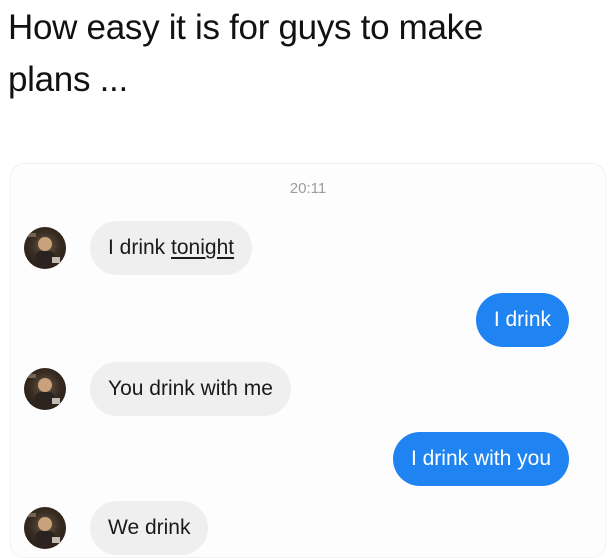 The width and height of the screenshot is (610, 558). What do you see at coordinates (202, 248) in the screenshot?
I see `message-link-text: tonight` at bounding box center [202, 248].